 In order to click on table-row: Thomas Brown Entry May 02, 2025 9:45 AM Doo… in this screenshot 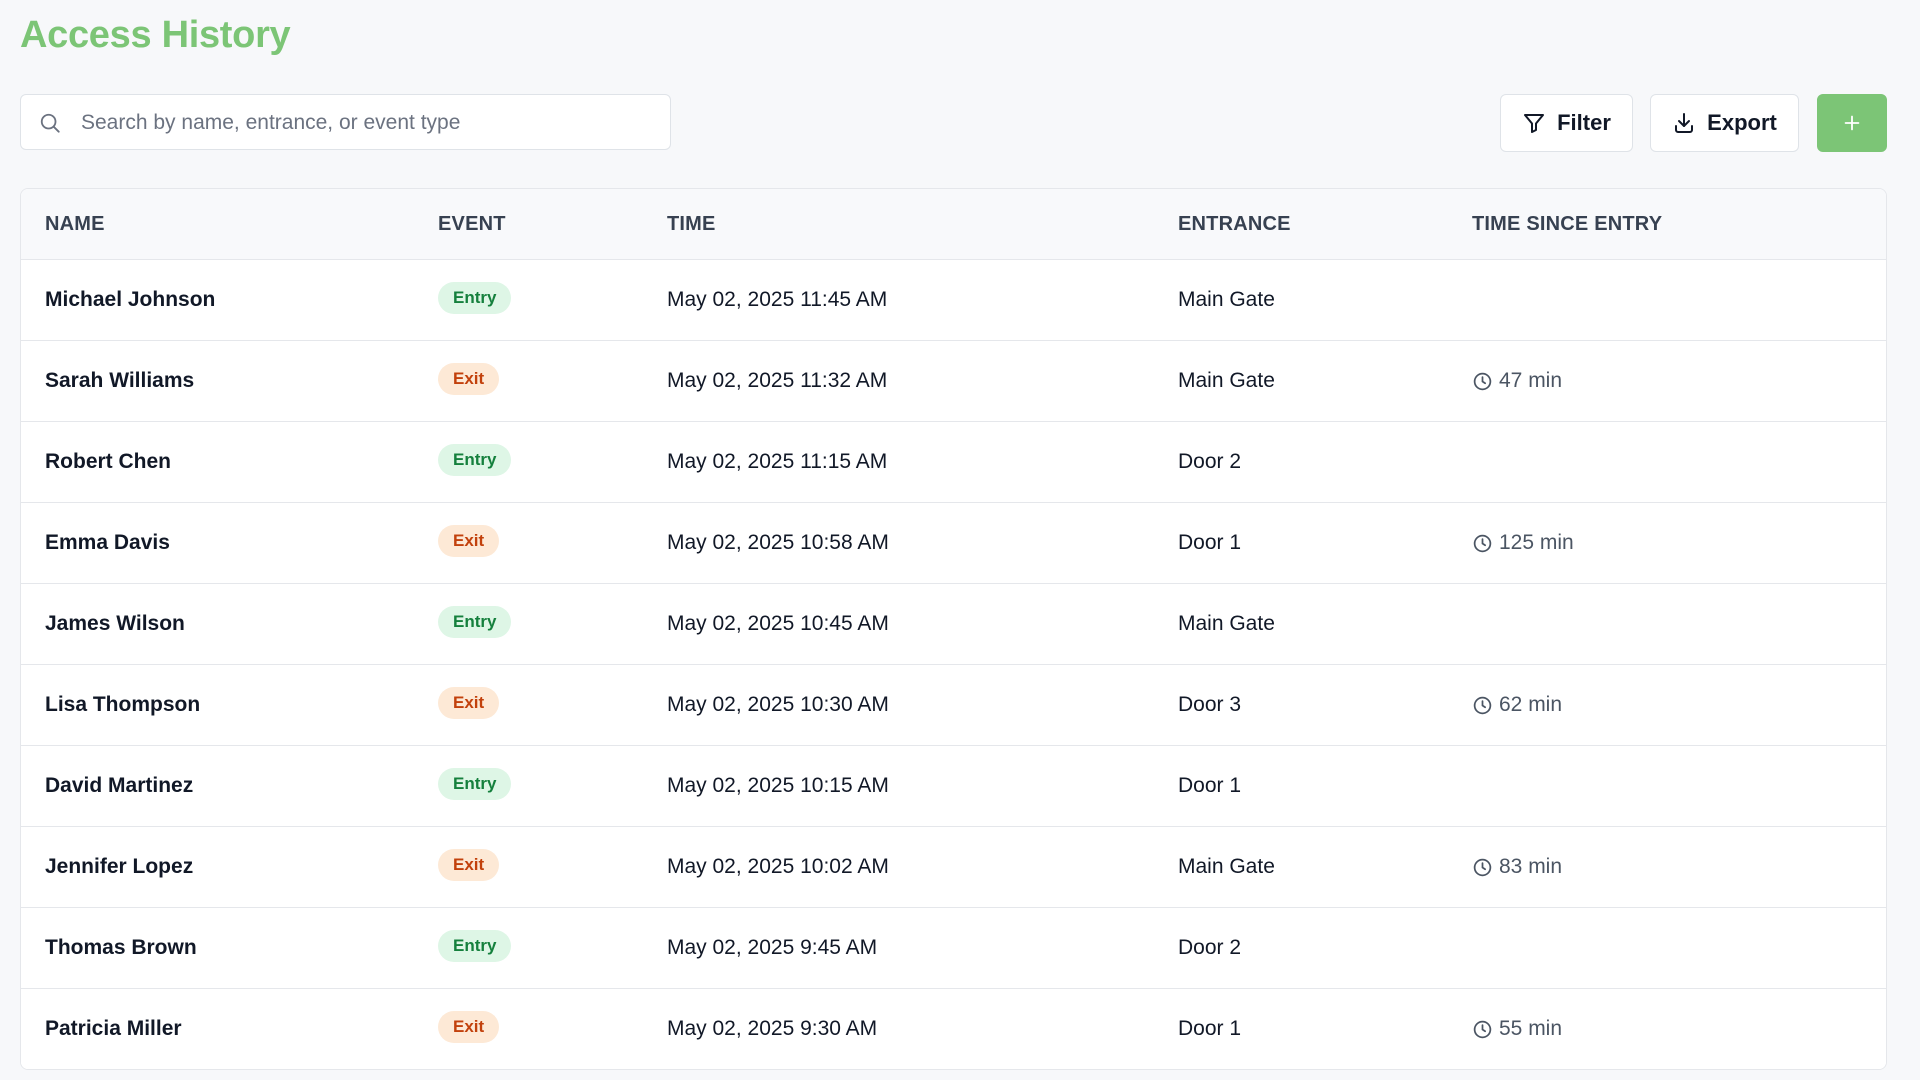, I will do `click(953, 948)`.